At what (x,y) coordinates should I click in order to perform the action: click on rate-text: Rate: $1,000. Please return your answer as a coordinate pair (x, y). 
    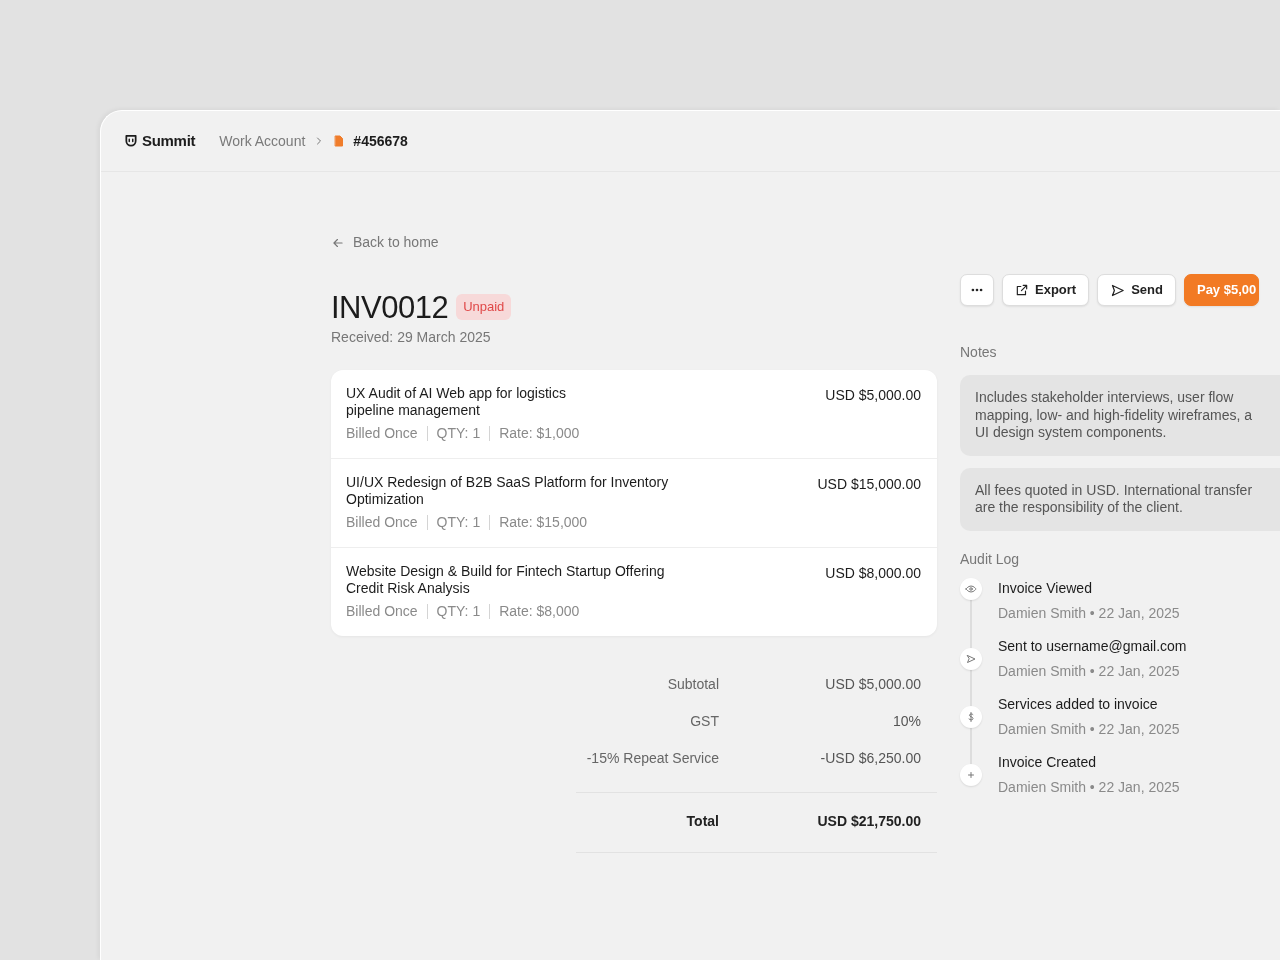
    Looking at the image, I should click on (539, 433).